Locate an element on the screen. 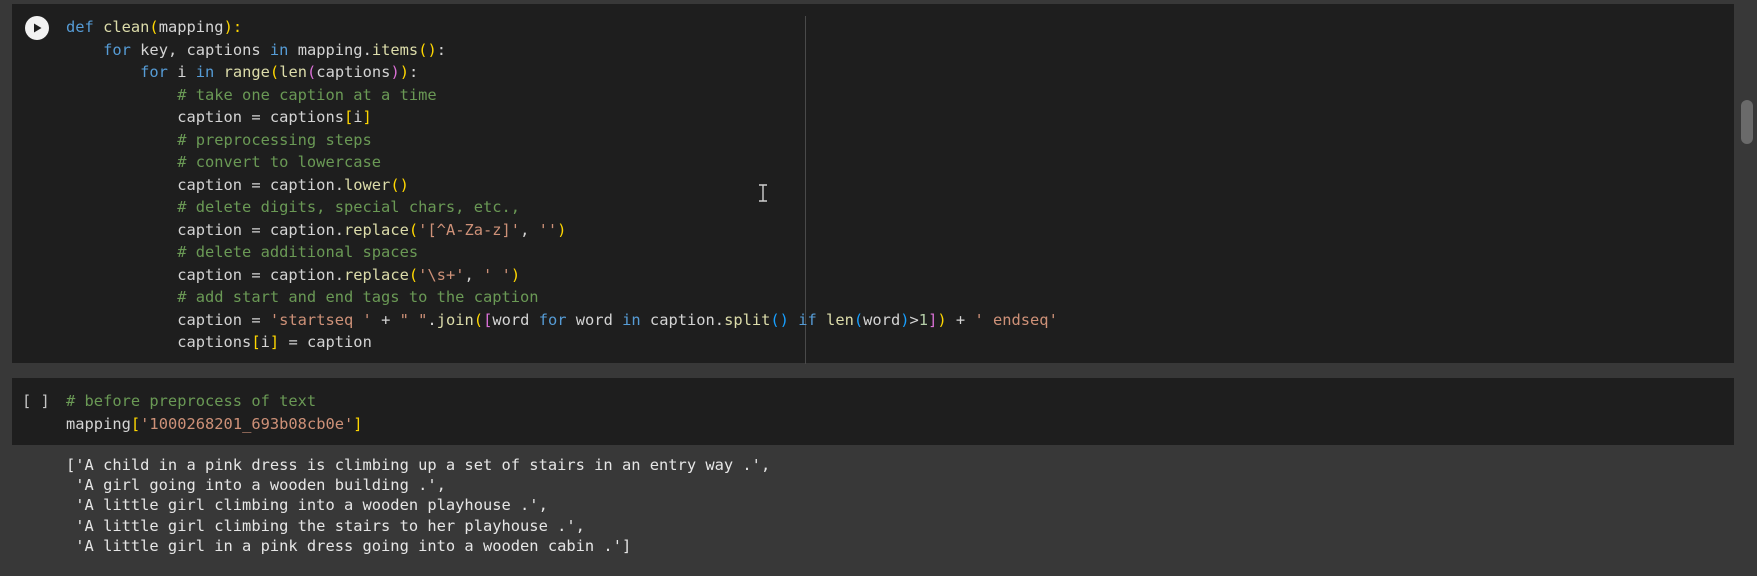 The height and width of the screenshot is (576, 1757). code-token: def is located at coordinates (85, 27).